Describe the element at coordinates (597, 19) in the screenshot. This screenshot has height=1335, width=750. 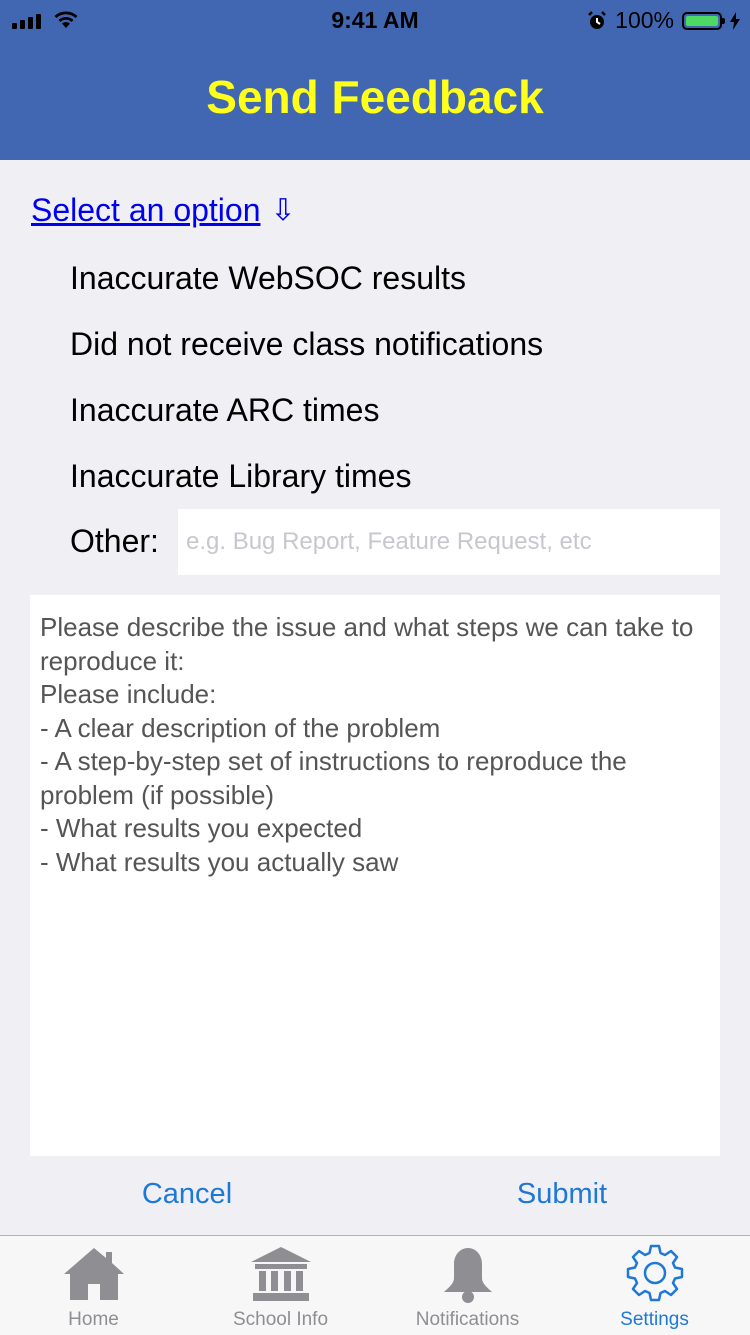
I see `alarm-icon` at that location.